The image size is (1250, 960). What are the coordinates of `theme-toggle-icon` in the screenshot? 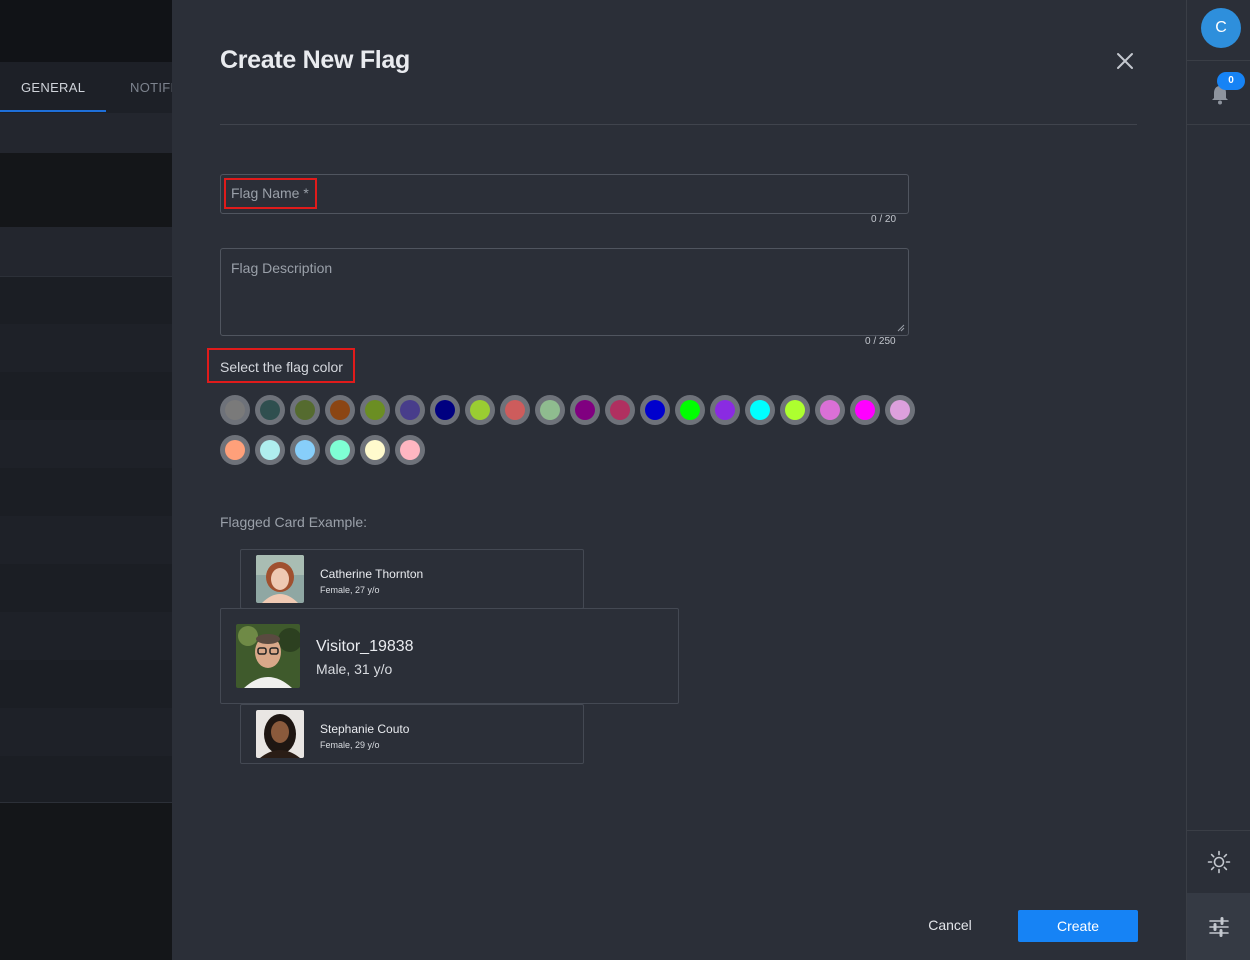 It's located at (1219, 862).